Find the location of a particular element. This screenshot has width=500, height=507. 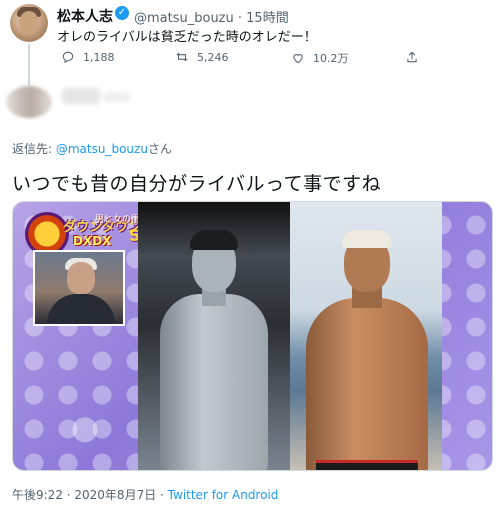

inset-head is located at coordinates (81, 278).